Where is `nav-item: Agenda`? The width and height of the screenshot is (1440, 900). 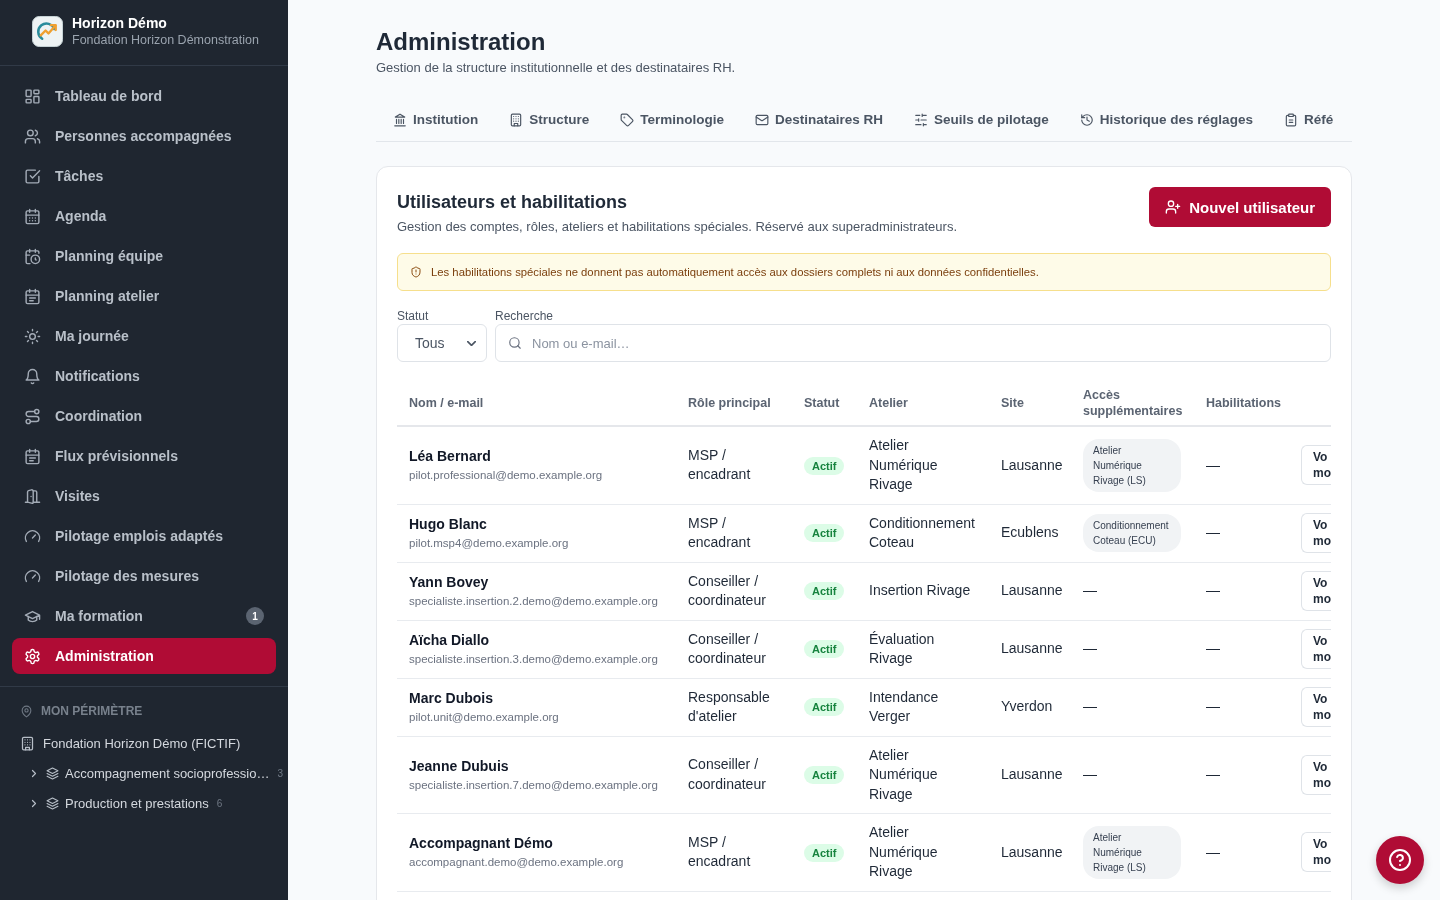 nav-item: Agenda is located at coordinates (144, 216).